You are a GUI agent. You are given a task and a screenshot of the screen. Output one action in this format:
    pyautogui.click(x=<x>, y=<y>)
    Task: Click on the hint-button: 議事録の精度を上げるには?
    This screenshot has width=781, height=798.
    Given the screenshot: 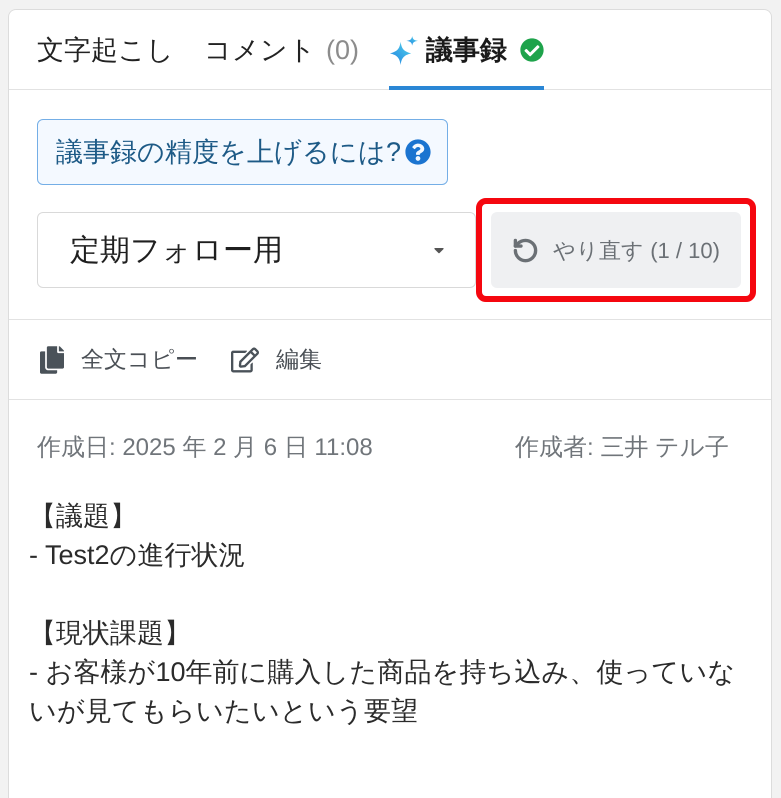 What is the action you would take?
    pyautogui.click(x=242, y=152)
    